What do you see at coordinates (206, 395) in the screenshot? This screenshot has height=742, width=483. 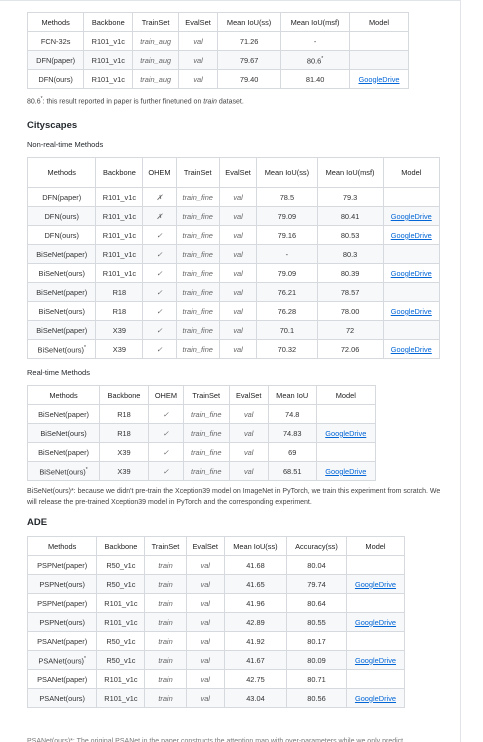 I see `column-header: TrainSet` at bounding box center [206, 395].